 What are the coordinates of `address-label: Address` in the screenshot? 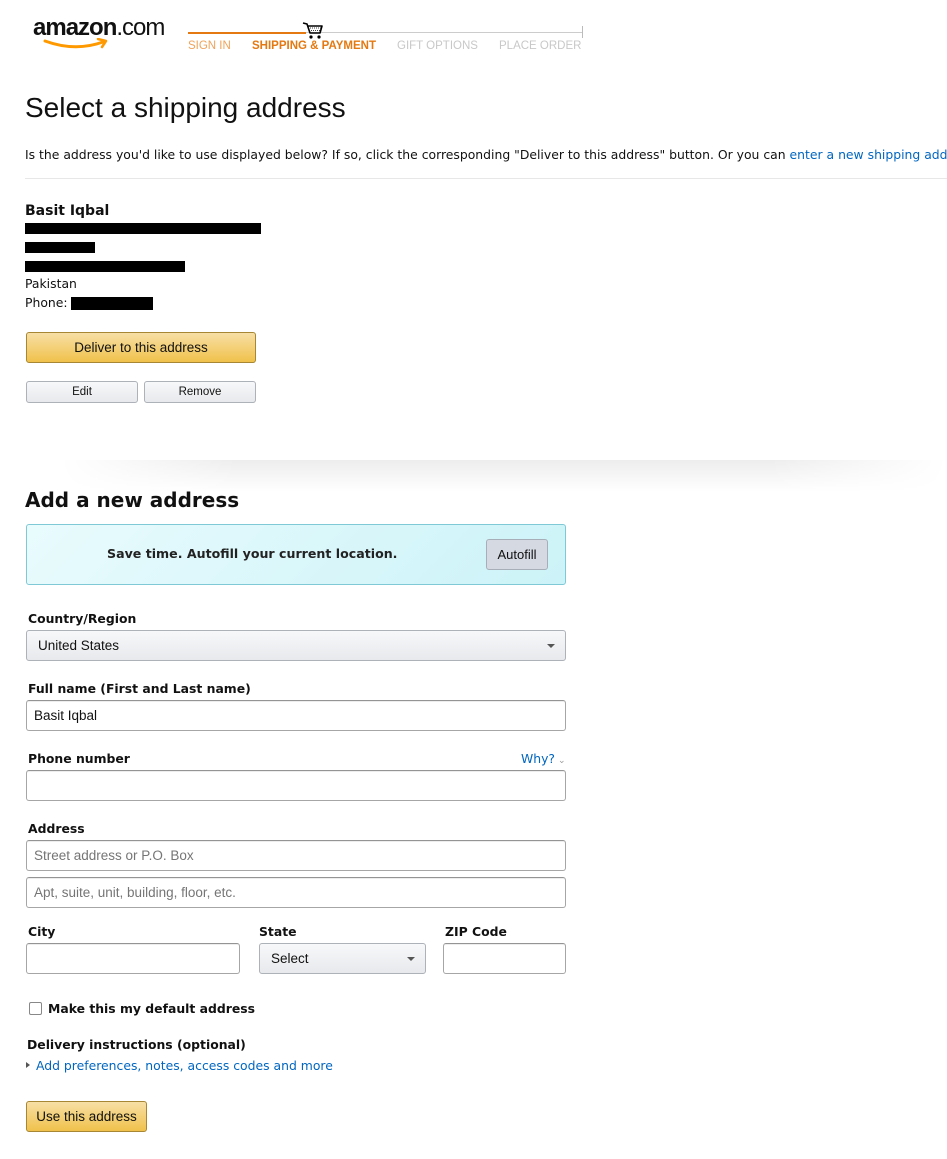 It's located at (56, 828).